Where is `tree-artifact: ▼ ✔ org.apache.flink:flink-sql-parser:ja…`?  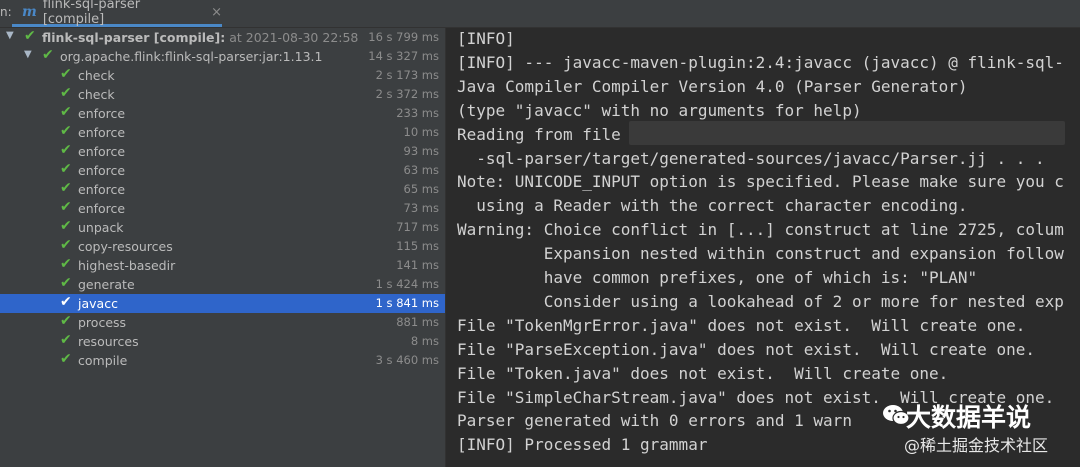
tree-artifact: ▼ ✔ org.apache.flink:flink-sql-parser:ja… is located at coordinates (222, 56).